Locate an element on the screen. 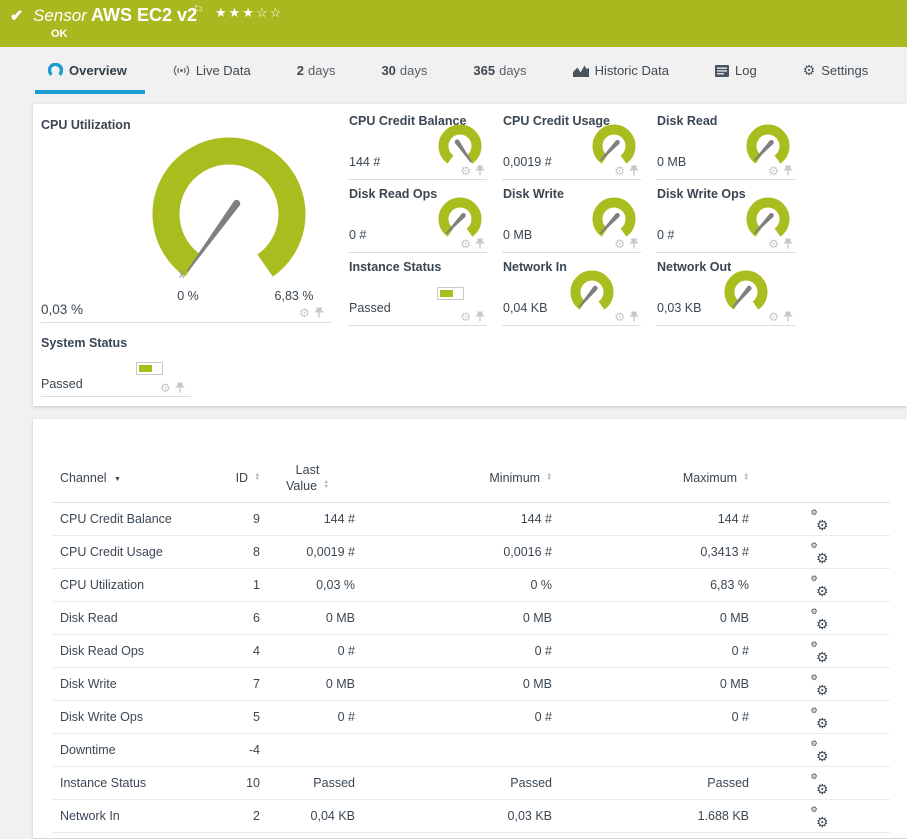 This screenshot has height=839, width=907. column-header-max: Maximum ▲ ▼ is located at coordinates (650, 479).